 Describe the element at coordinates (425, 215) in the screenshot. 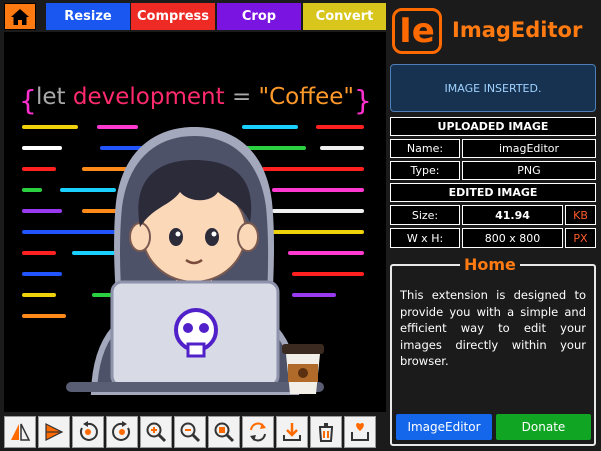

I see `size-label: Size:` at that location.